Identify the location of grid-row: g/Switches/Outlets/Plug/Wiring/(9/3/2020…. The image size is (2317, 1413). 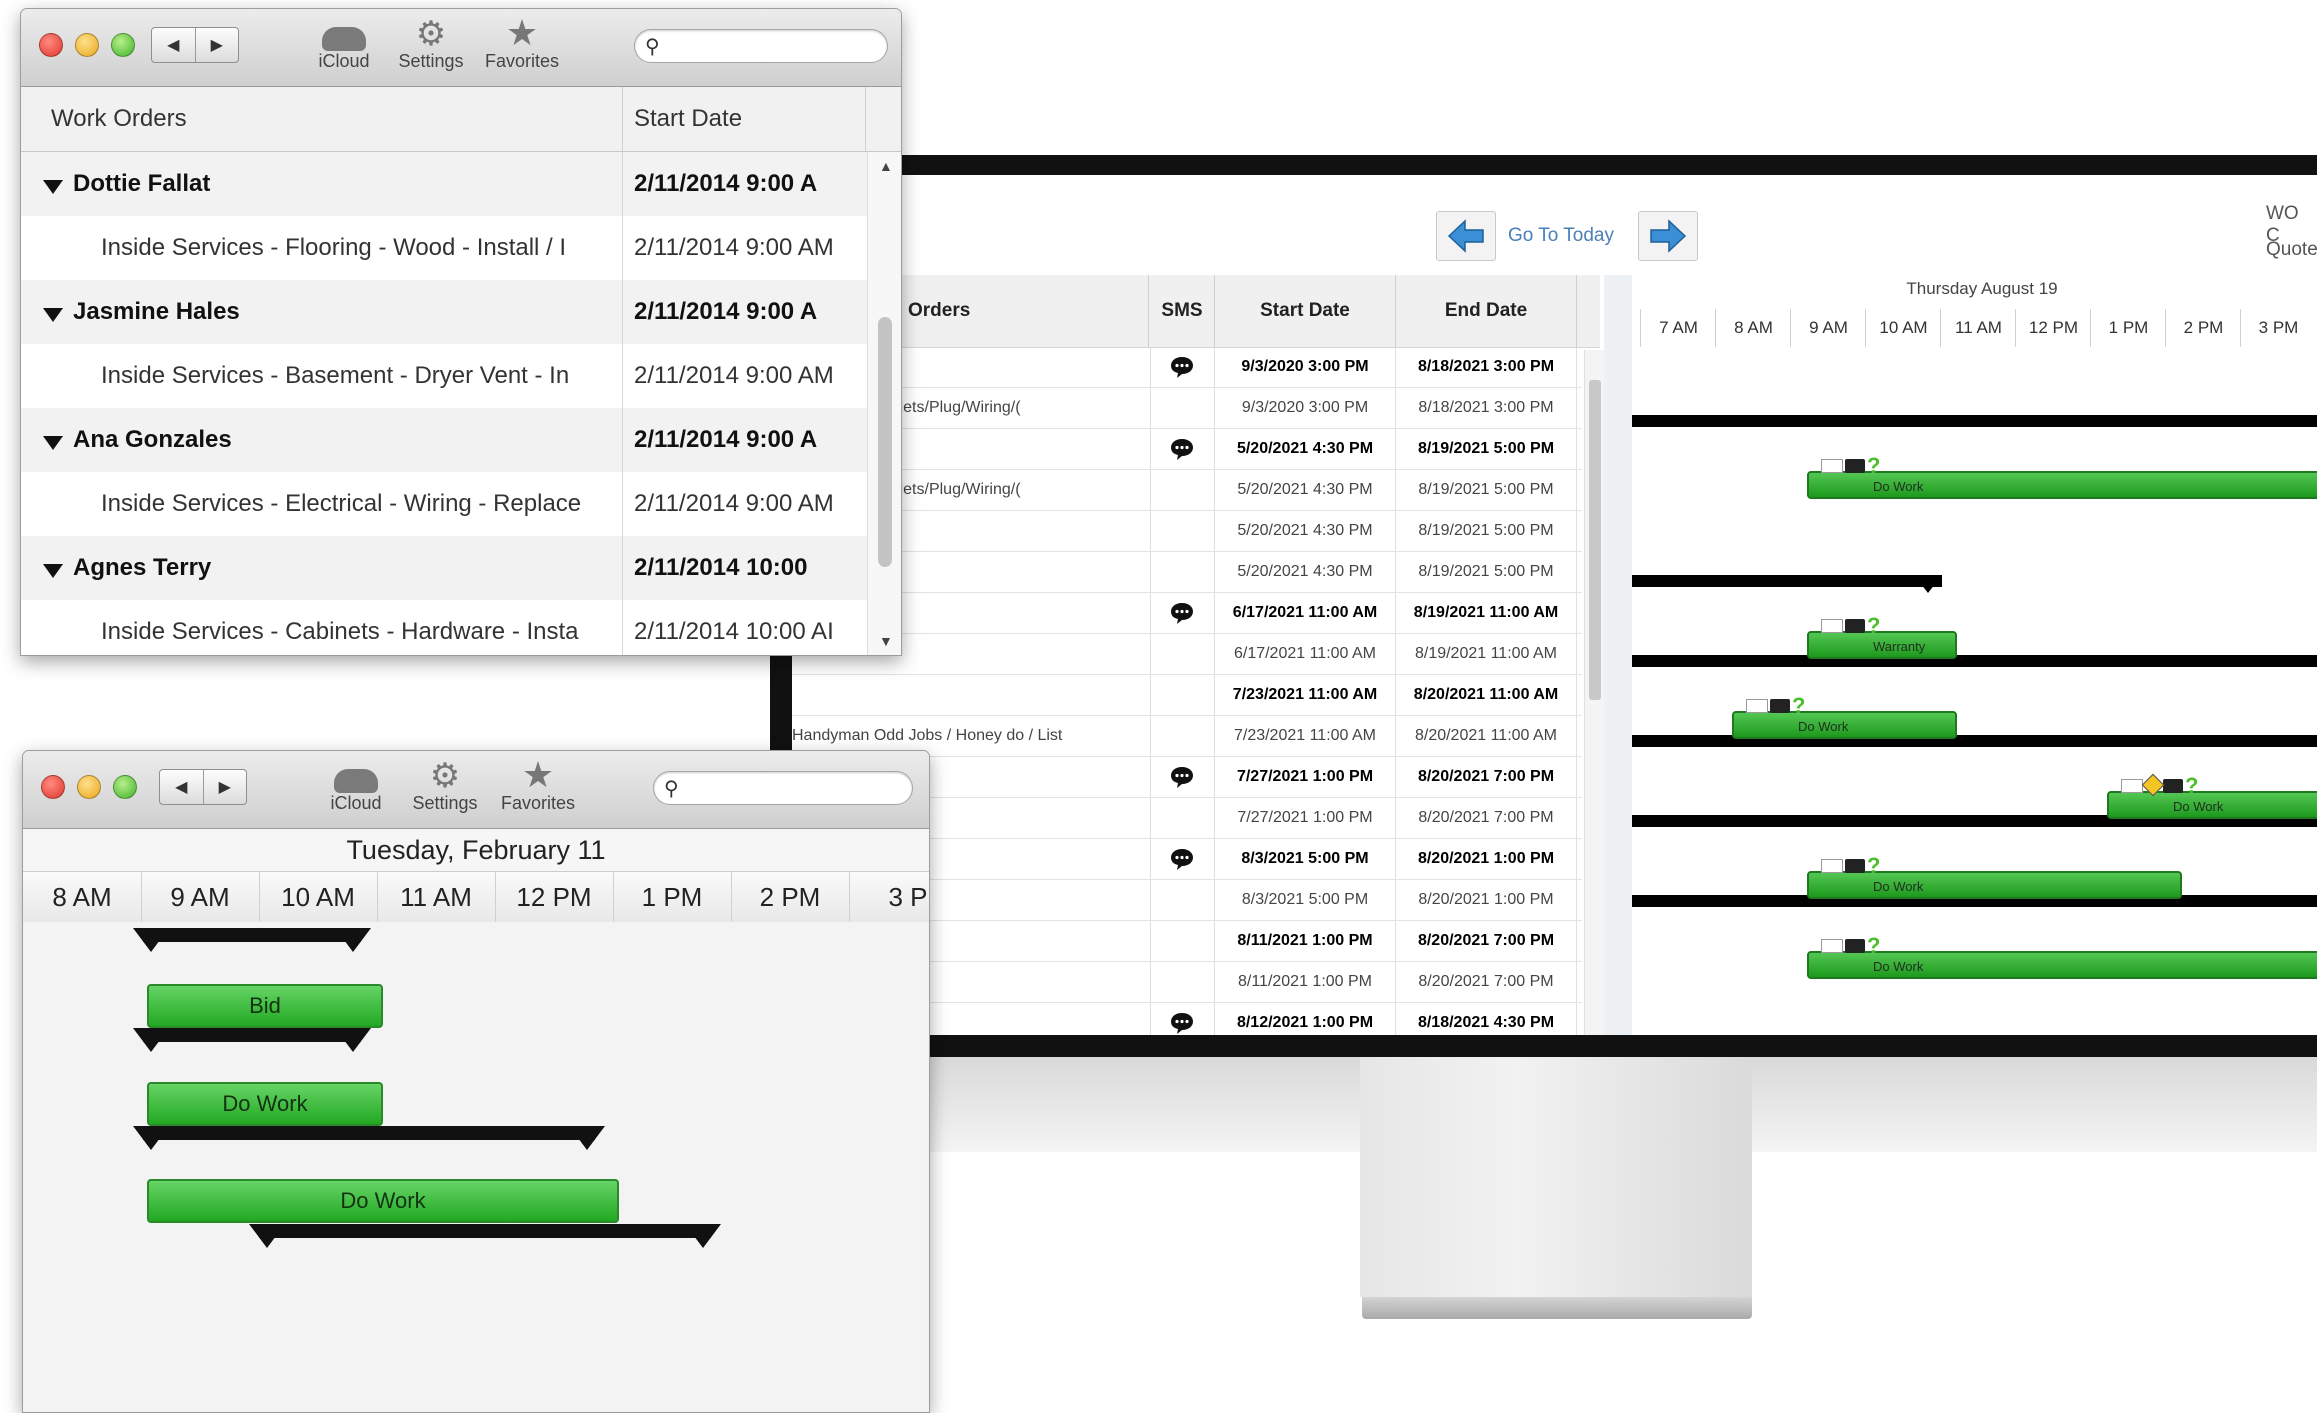
(1187, 408).